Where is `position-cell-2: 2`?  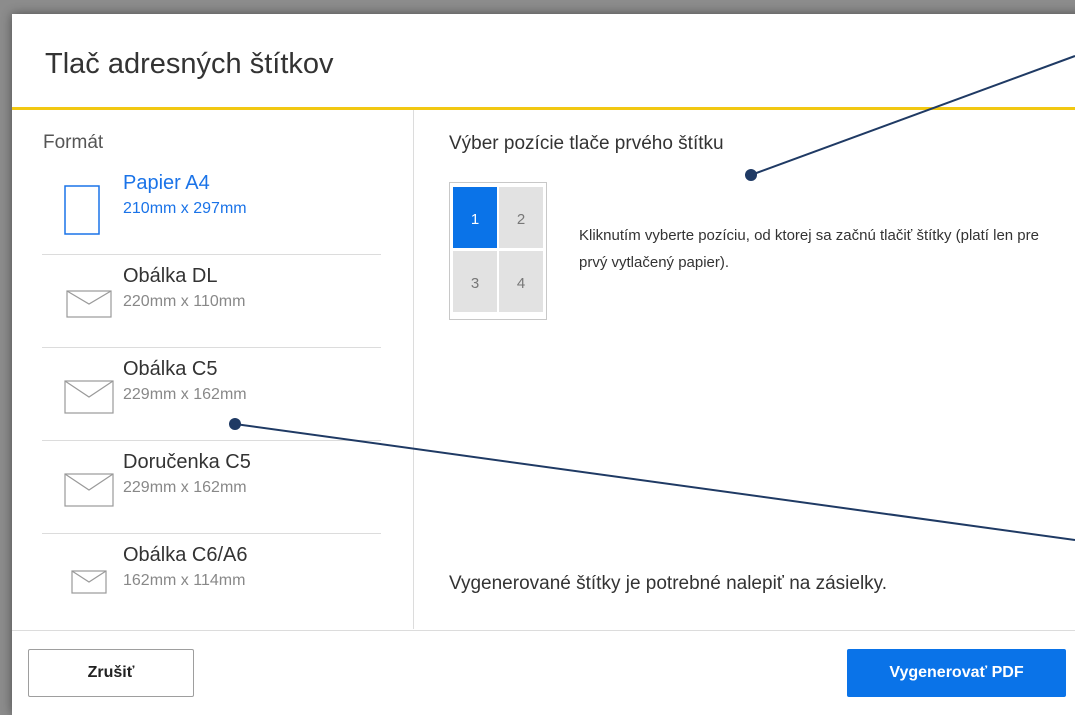 position-cell-2: 2 is located at coordinates (521, 217).